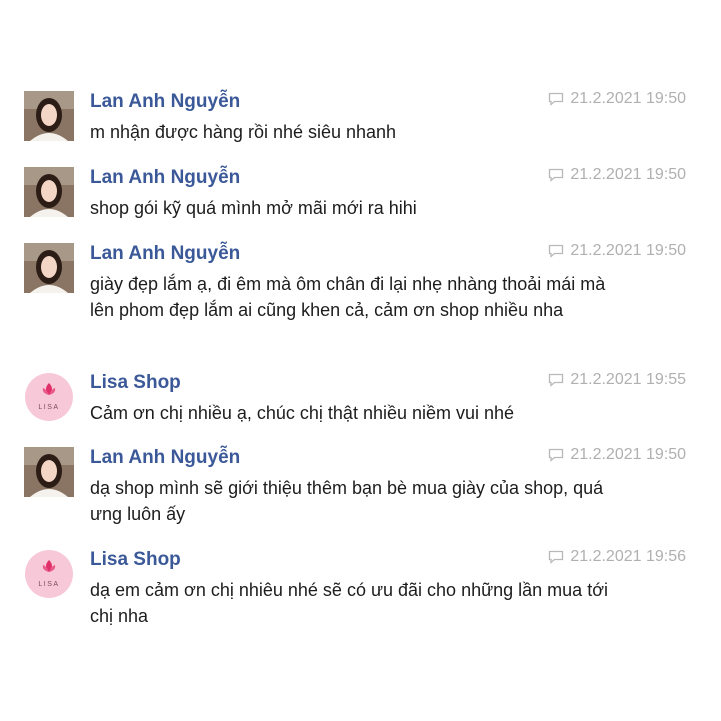  What do you see at coordinates (628, 556) in the screenshot?
I see `timestamp-text: 21.2.2021 19:56` at bounding box center [628, 556].